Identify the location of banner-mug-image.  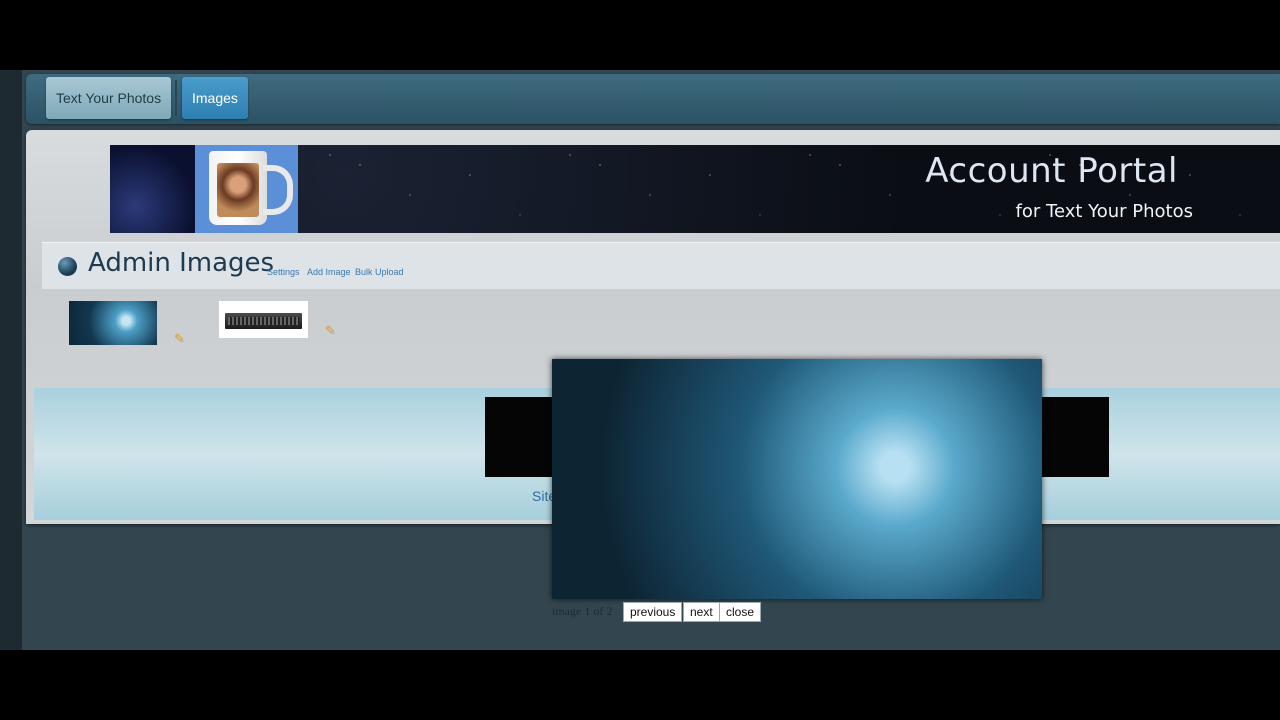
(246, 189).